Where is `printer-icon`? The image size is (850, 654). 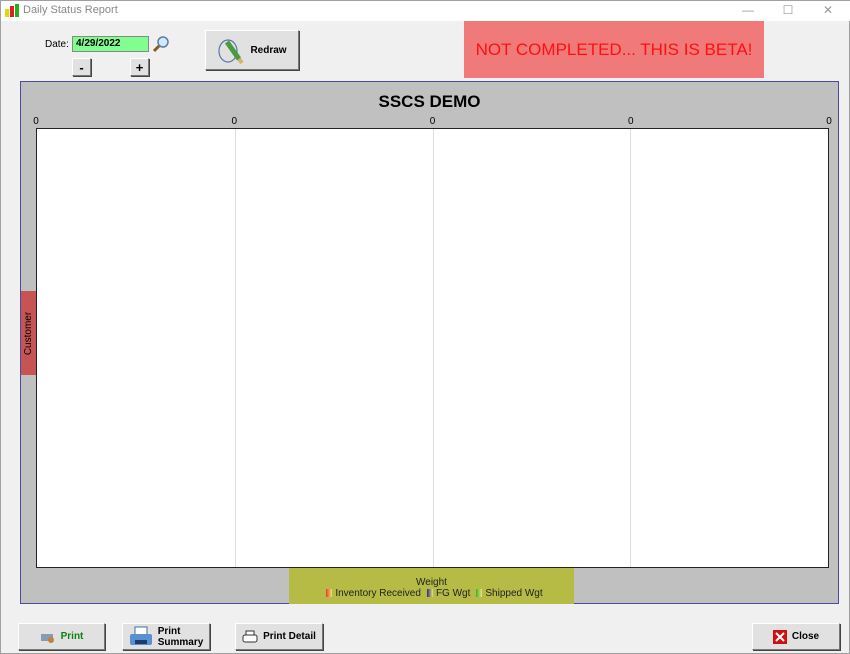 printer-icon is located at coordinates (140, 635).